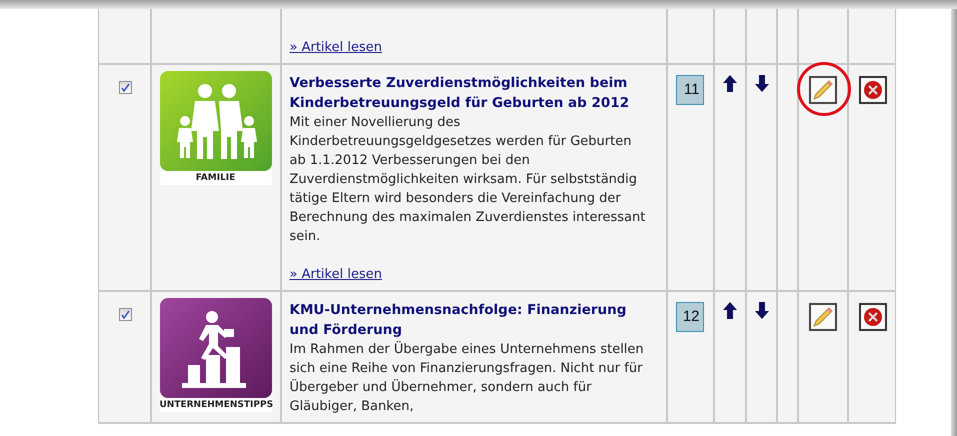  What do you see at coordinates (468, 180) in the screenshot?
I see `article-description: Mit einer Novellierung des Kinderbetreuungsgeldgesetzes werden für Geburten ab 1.1.2012 Verbesserungen bei den Zuverdienstmöglichkeiten wirksam. Für selbstständig tätige Eltern wird besonders die Vereinfachung der Berechnung des maximalen Zuverdienstes interessant sein.` at bounding box center [468, 180].